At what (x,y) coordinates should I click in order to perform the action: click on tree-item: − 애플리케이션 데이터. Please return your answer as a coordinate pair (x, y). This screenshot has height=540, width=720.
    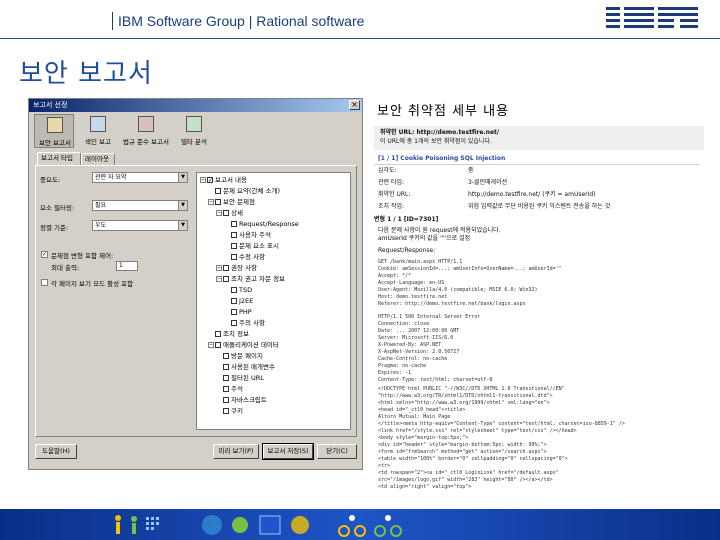
    Looking at the image, I should click on (243, 345).